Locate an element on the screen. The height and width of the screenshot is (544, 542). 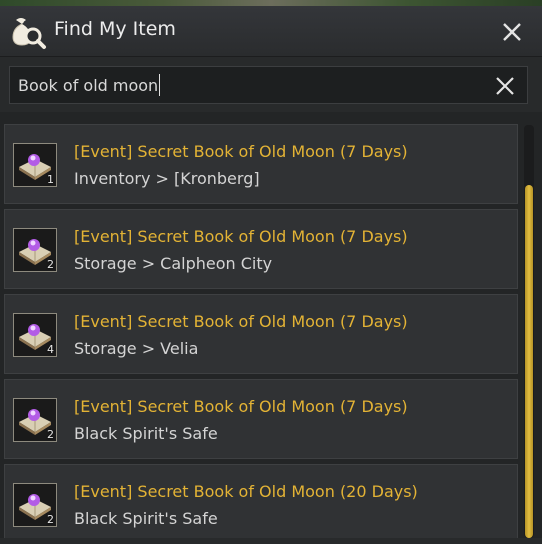
item-location: Storage > Calpheon City is located at coordinates (173, 263).